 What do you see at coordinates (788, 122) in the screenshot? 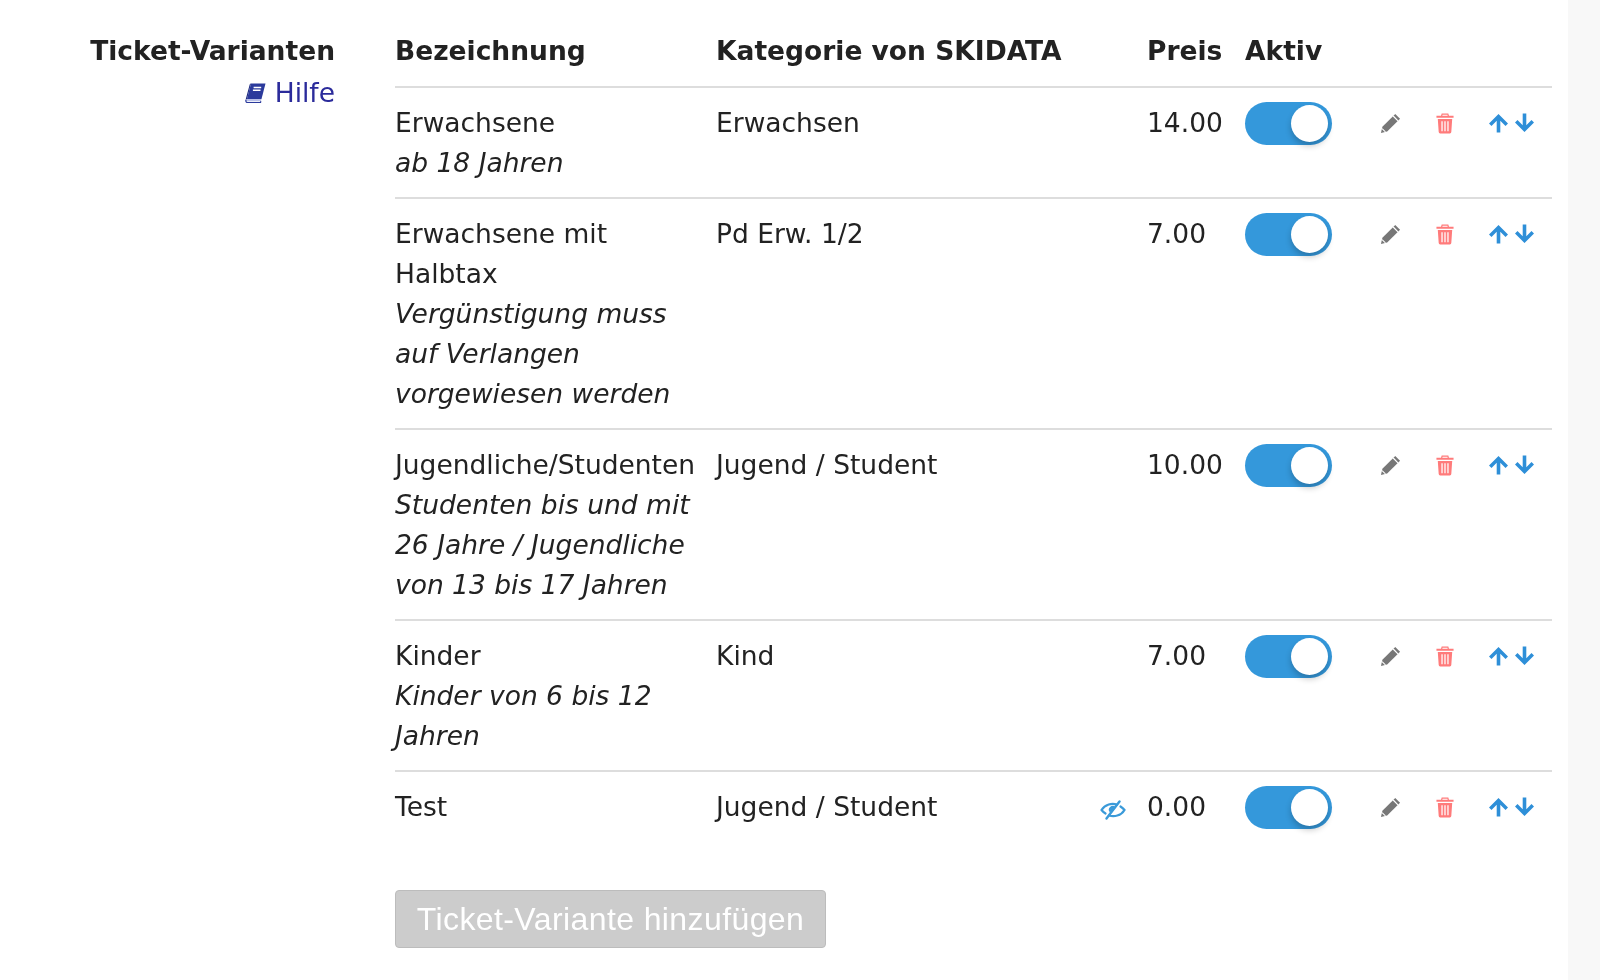
I see `category-cell: Erwachsen` at bounding box center [788, 122].